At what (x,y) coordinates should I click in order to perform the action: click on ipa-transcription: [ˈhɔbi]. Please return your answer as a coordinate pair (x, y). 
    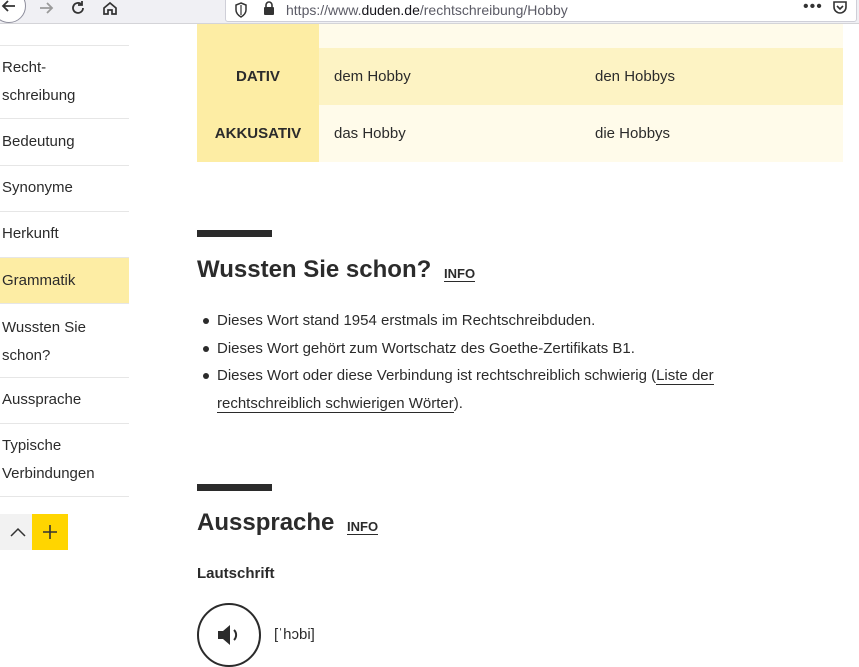
    Looking at the image, I should click on (294, 634).